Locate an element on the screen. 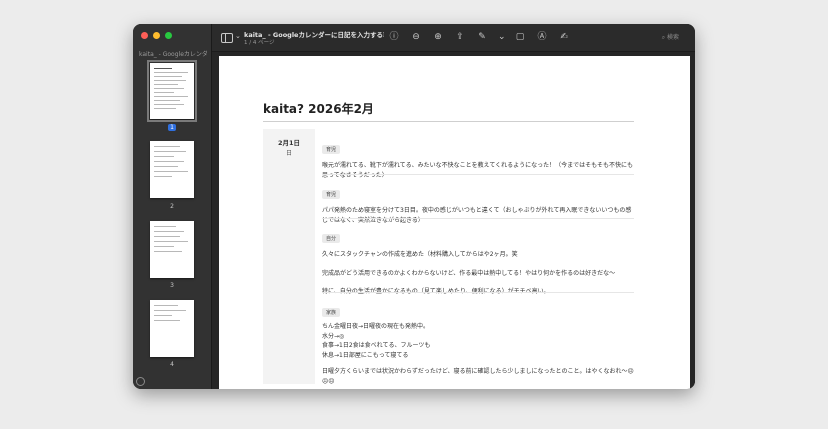  markup-pen-icon: ✎ is located at coordinates (482, 37).